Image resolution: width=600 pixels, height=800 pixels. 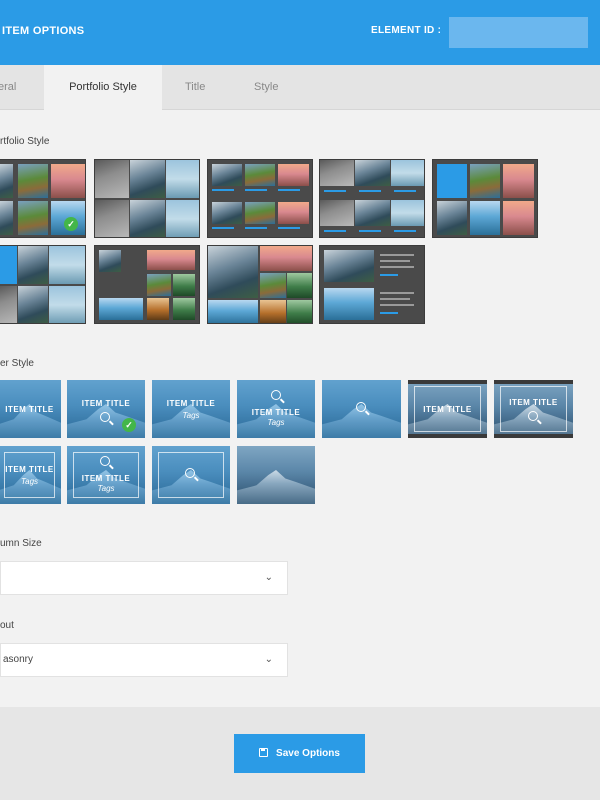 I want to click on hover-style-option-6: ITEM TITLE, so click(x=447, y=409).